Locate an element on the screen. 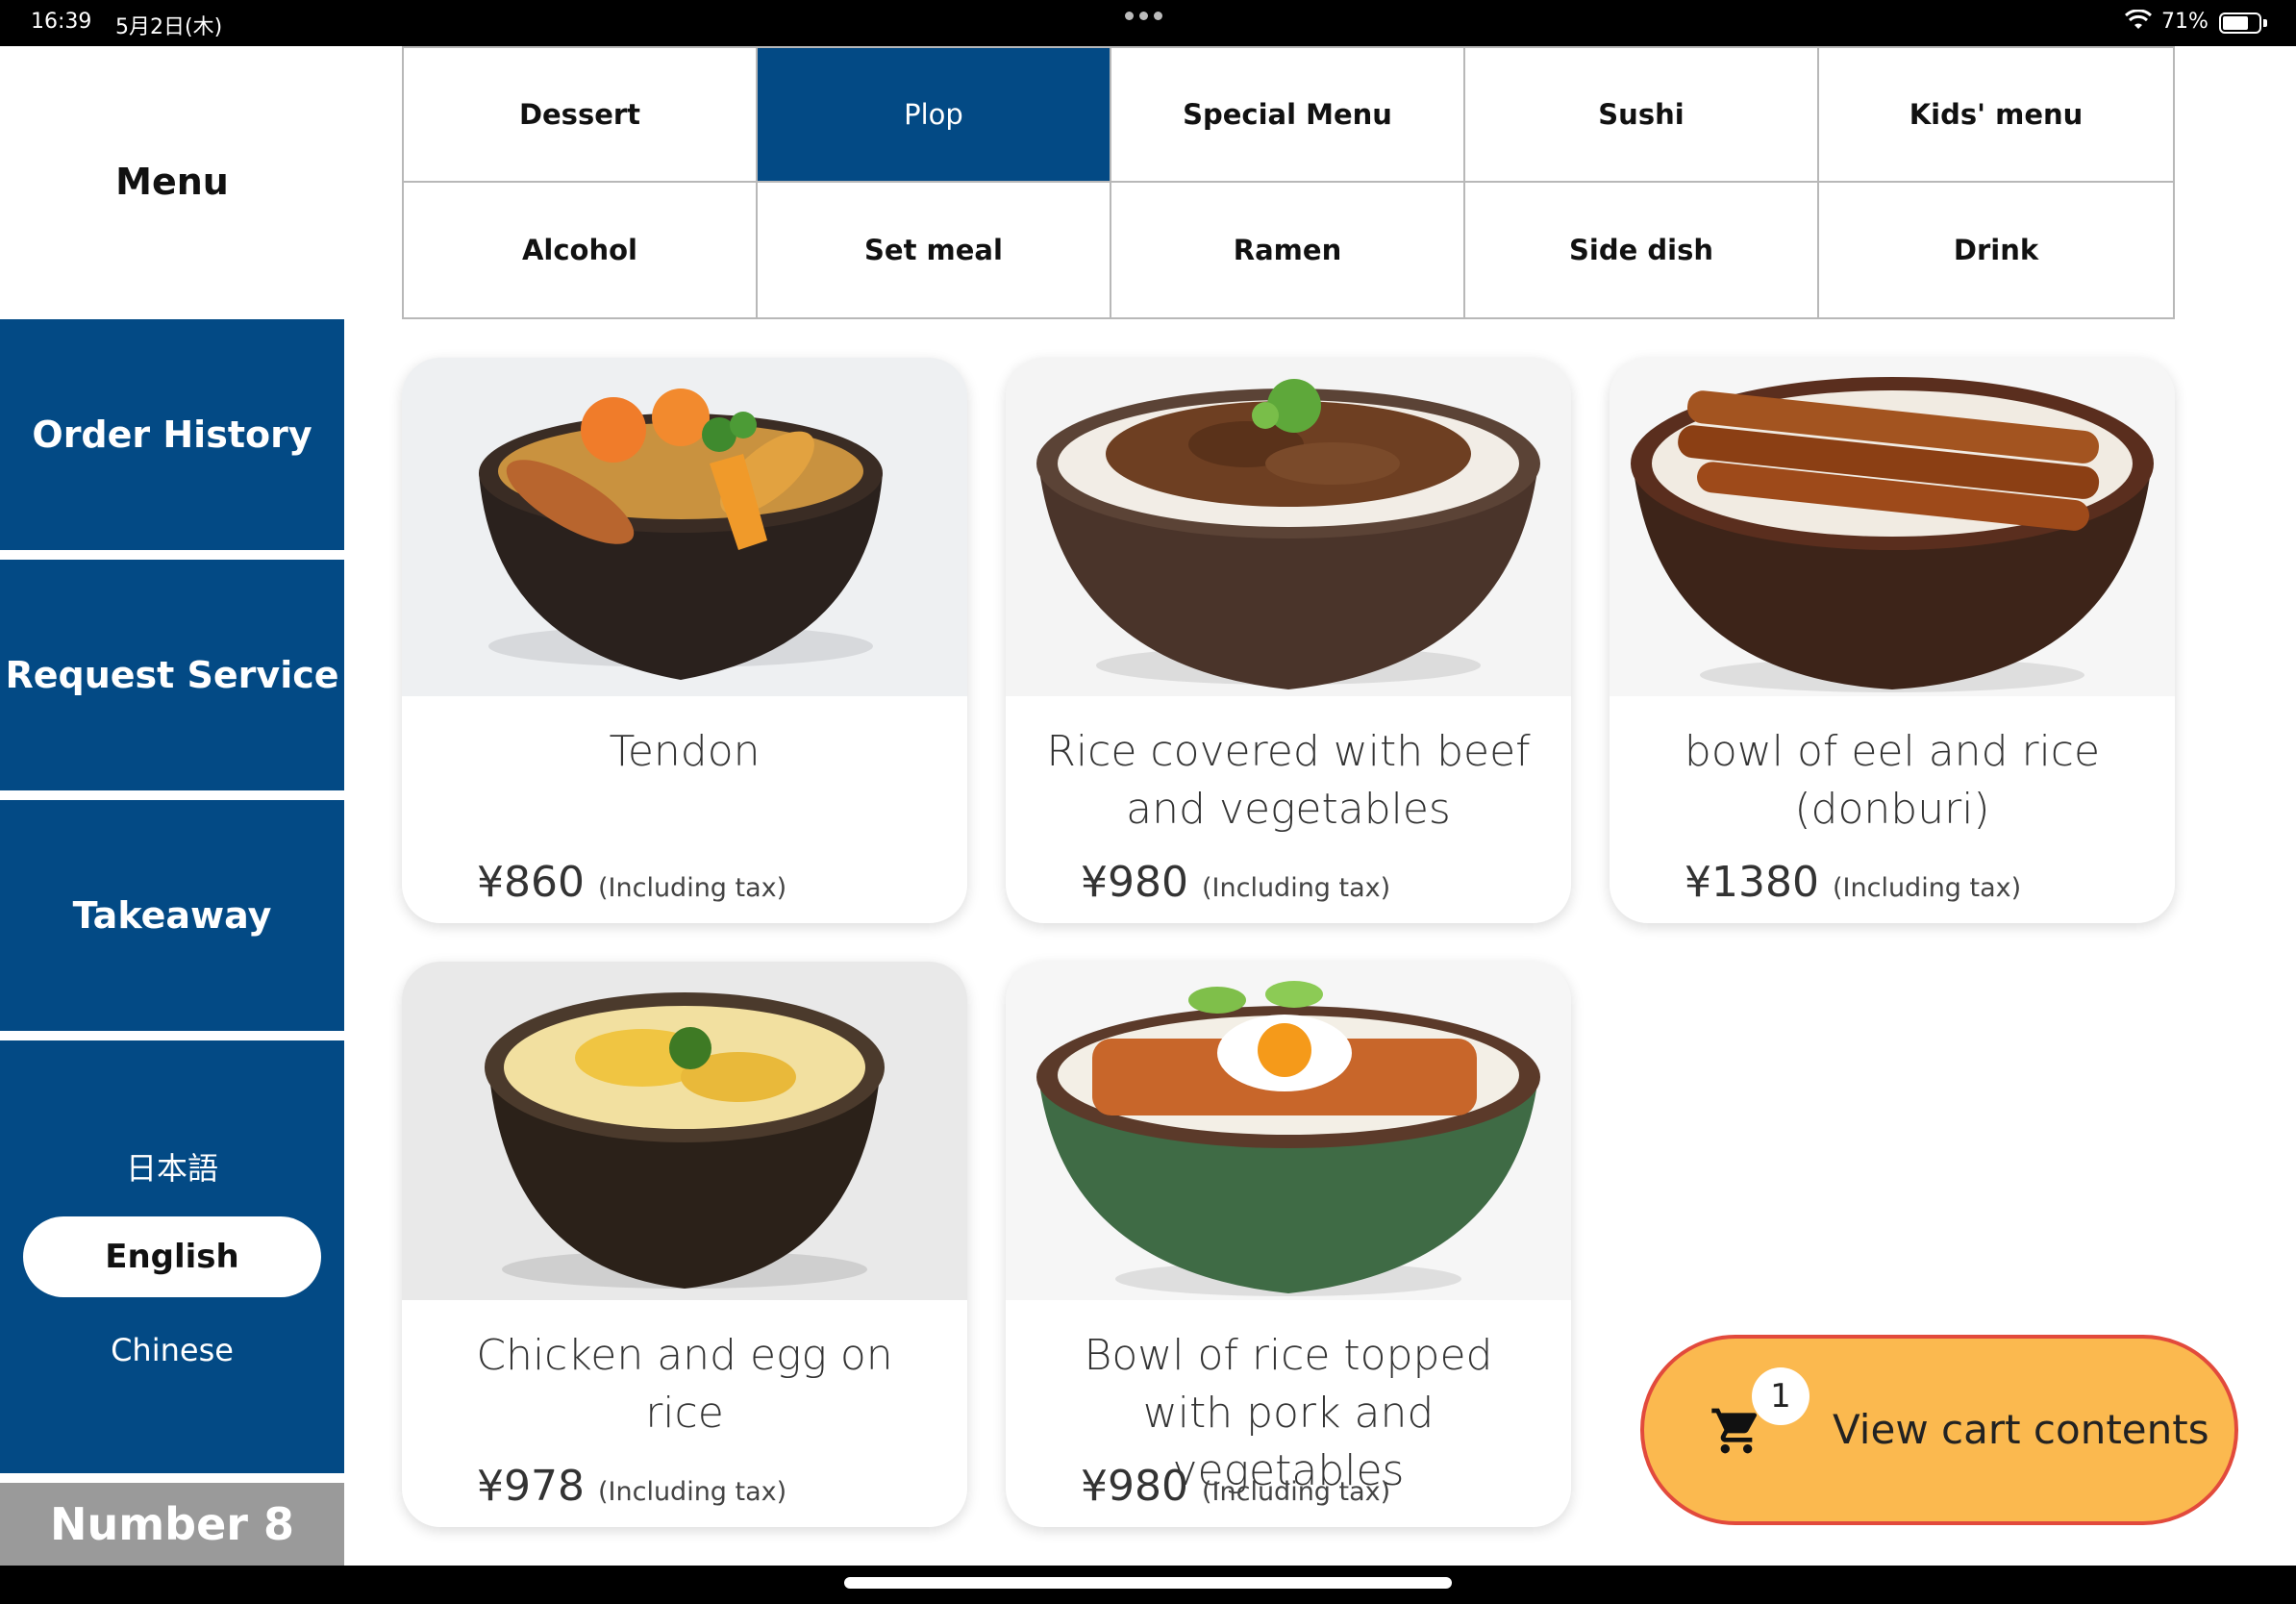 The image size is (2296, 1604). item-name: Chicken and egg on rice is located at coordinates (684, 1384).